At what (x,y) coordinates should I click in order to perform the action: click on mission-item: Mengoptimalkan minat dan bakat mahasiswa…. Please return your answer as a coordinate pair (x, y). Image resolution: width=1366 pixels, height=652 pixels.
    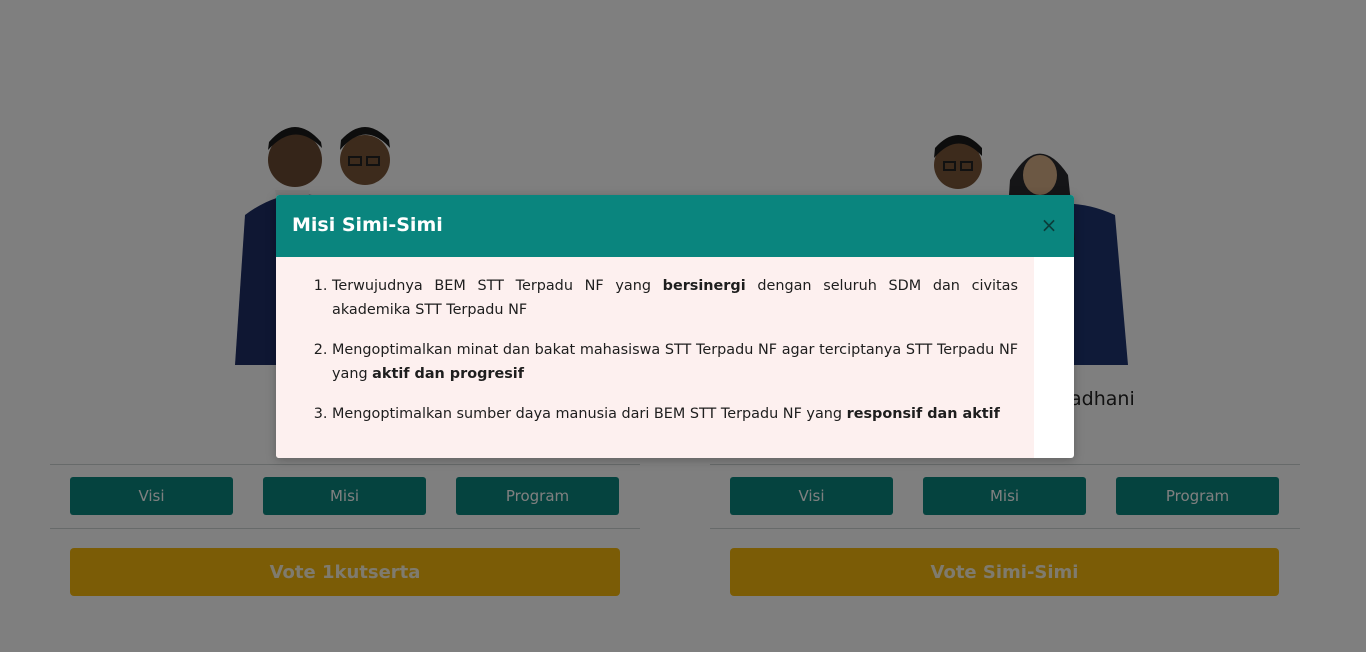
    Looking at the image, I should click on (675, 362).